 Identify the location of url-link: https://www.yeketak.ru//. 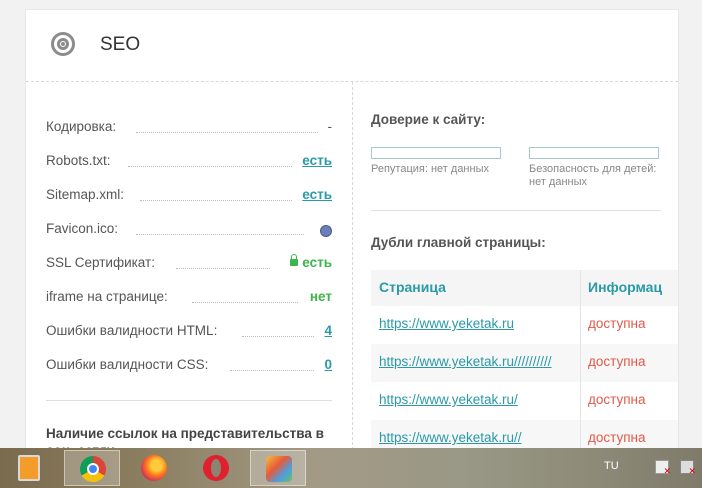
(450, 437).